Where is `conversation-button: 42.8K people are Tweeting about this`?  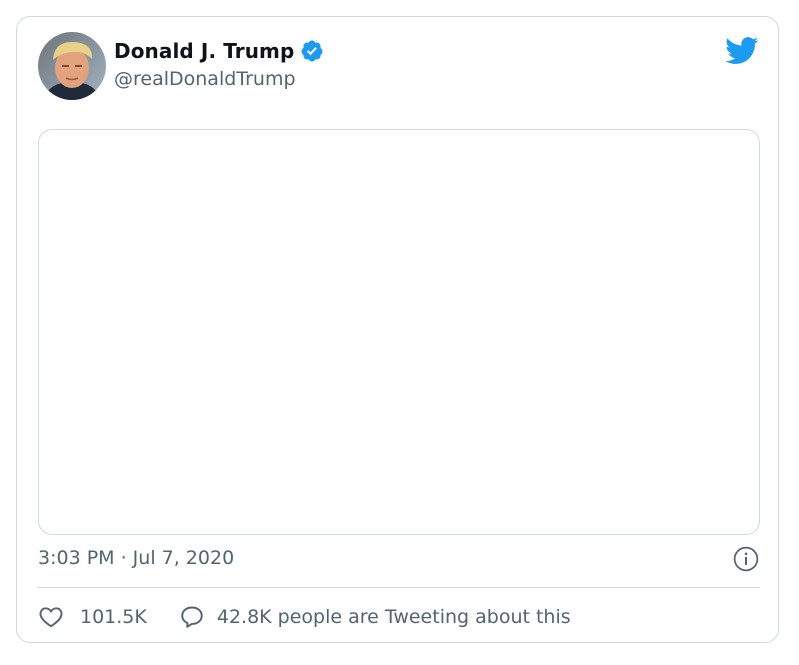 conversation-button: 42.8K people are Tweeting about this is located at coordinates (375, 617).